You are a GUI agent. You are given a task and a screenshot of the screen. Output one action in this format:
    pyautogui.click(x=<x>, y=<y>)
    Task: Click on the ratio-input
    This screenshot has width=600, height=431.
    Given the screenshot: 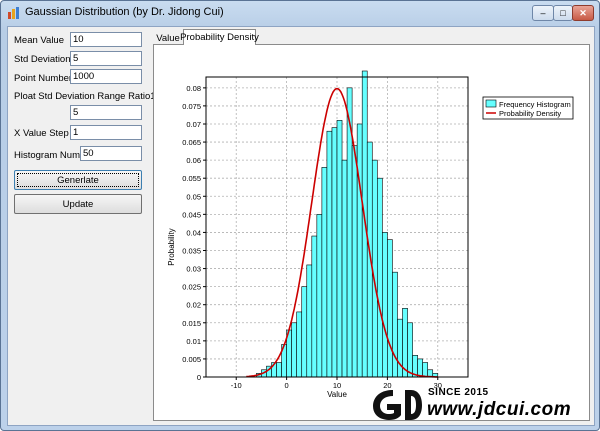 What is the action you would take?
    pyautogui.click(x=106, y=112)
    